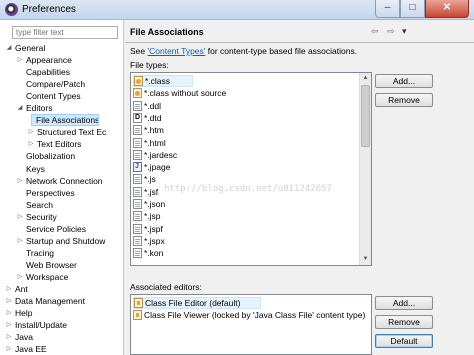 The image size is (474, 355). Describe the element at coordinates (67, 120) in the screenshot. I see `tree-item-label: File Associations` at that location.